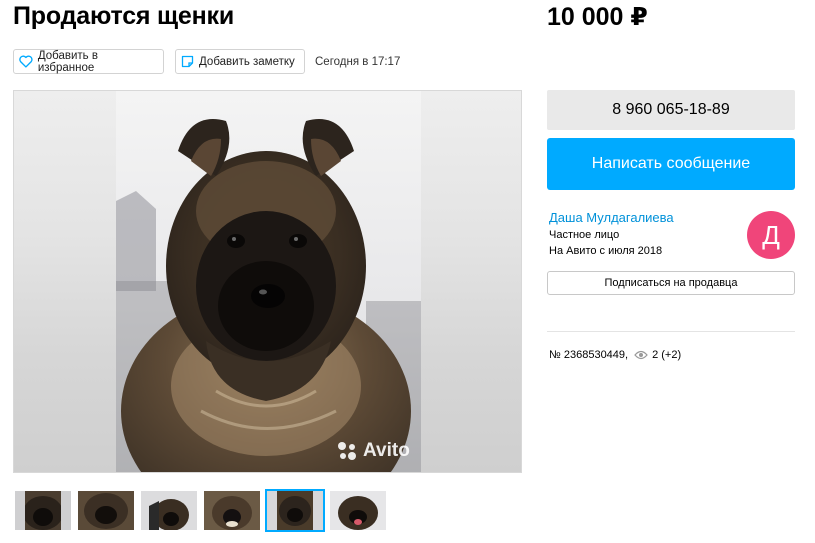  I want to click on note-icon, so click(187, 61).